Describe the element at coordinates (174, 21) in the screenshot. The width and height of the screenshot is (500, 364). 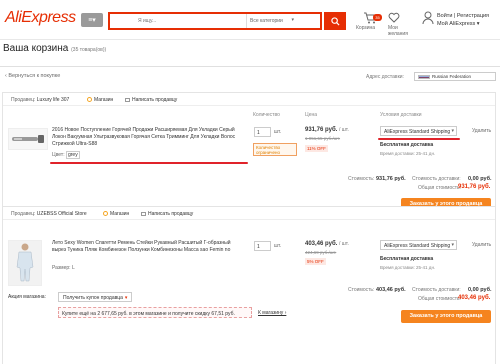
I see `search-input` at that location.